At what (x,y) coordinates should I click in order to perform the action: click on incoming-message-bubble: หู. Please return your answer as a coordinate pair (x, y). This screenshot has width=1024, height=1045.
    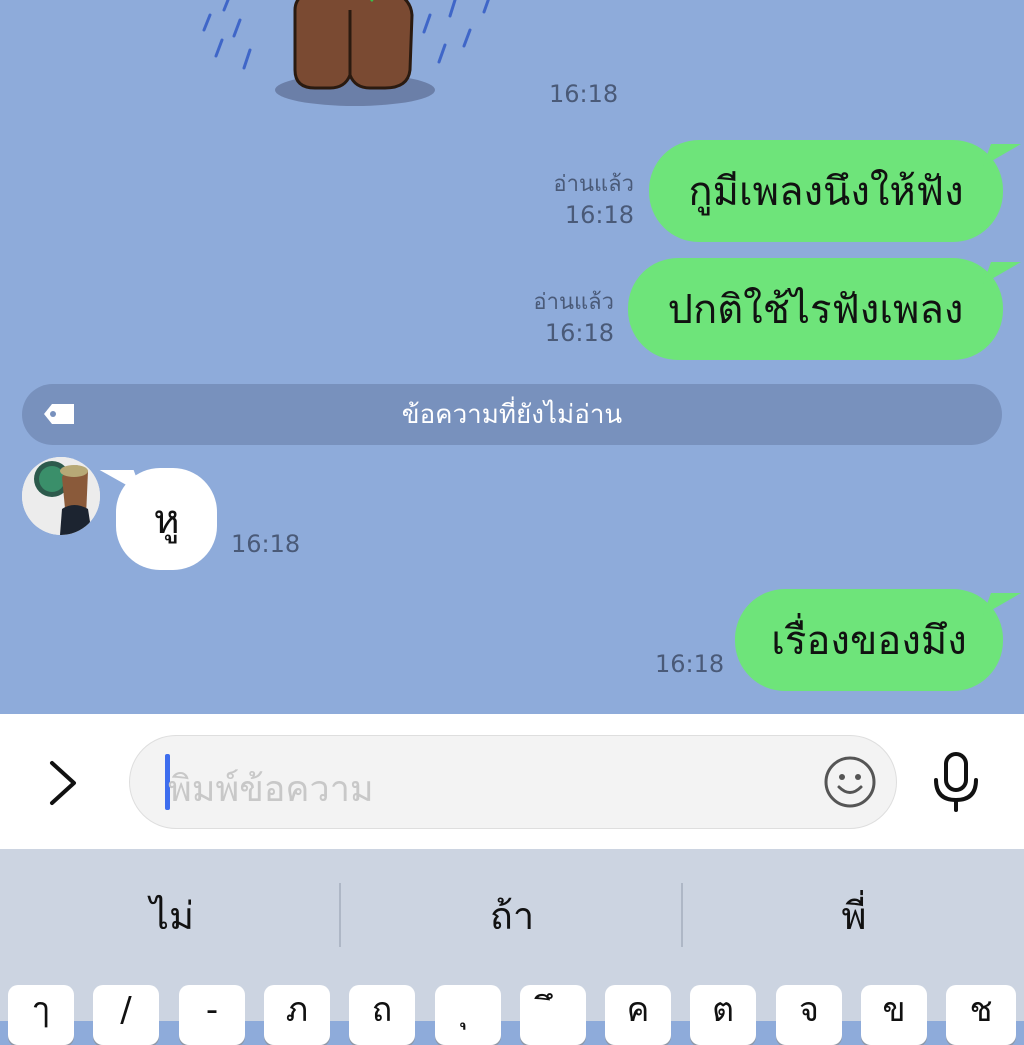
    Looking at the image, I should click on (166, 519).